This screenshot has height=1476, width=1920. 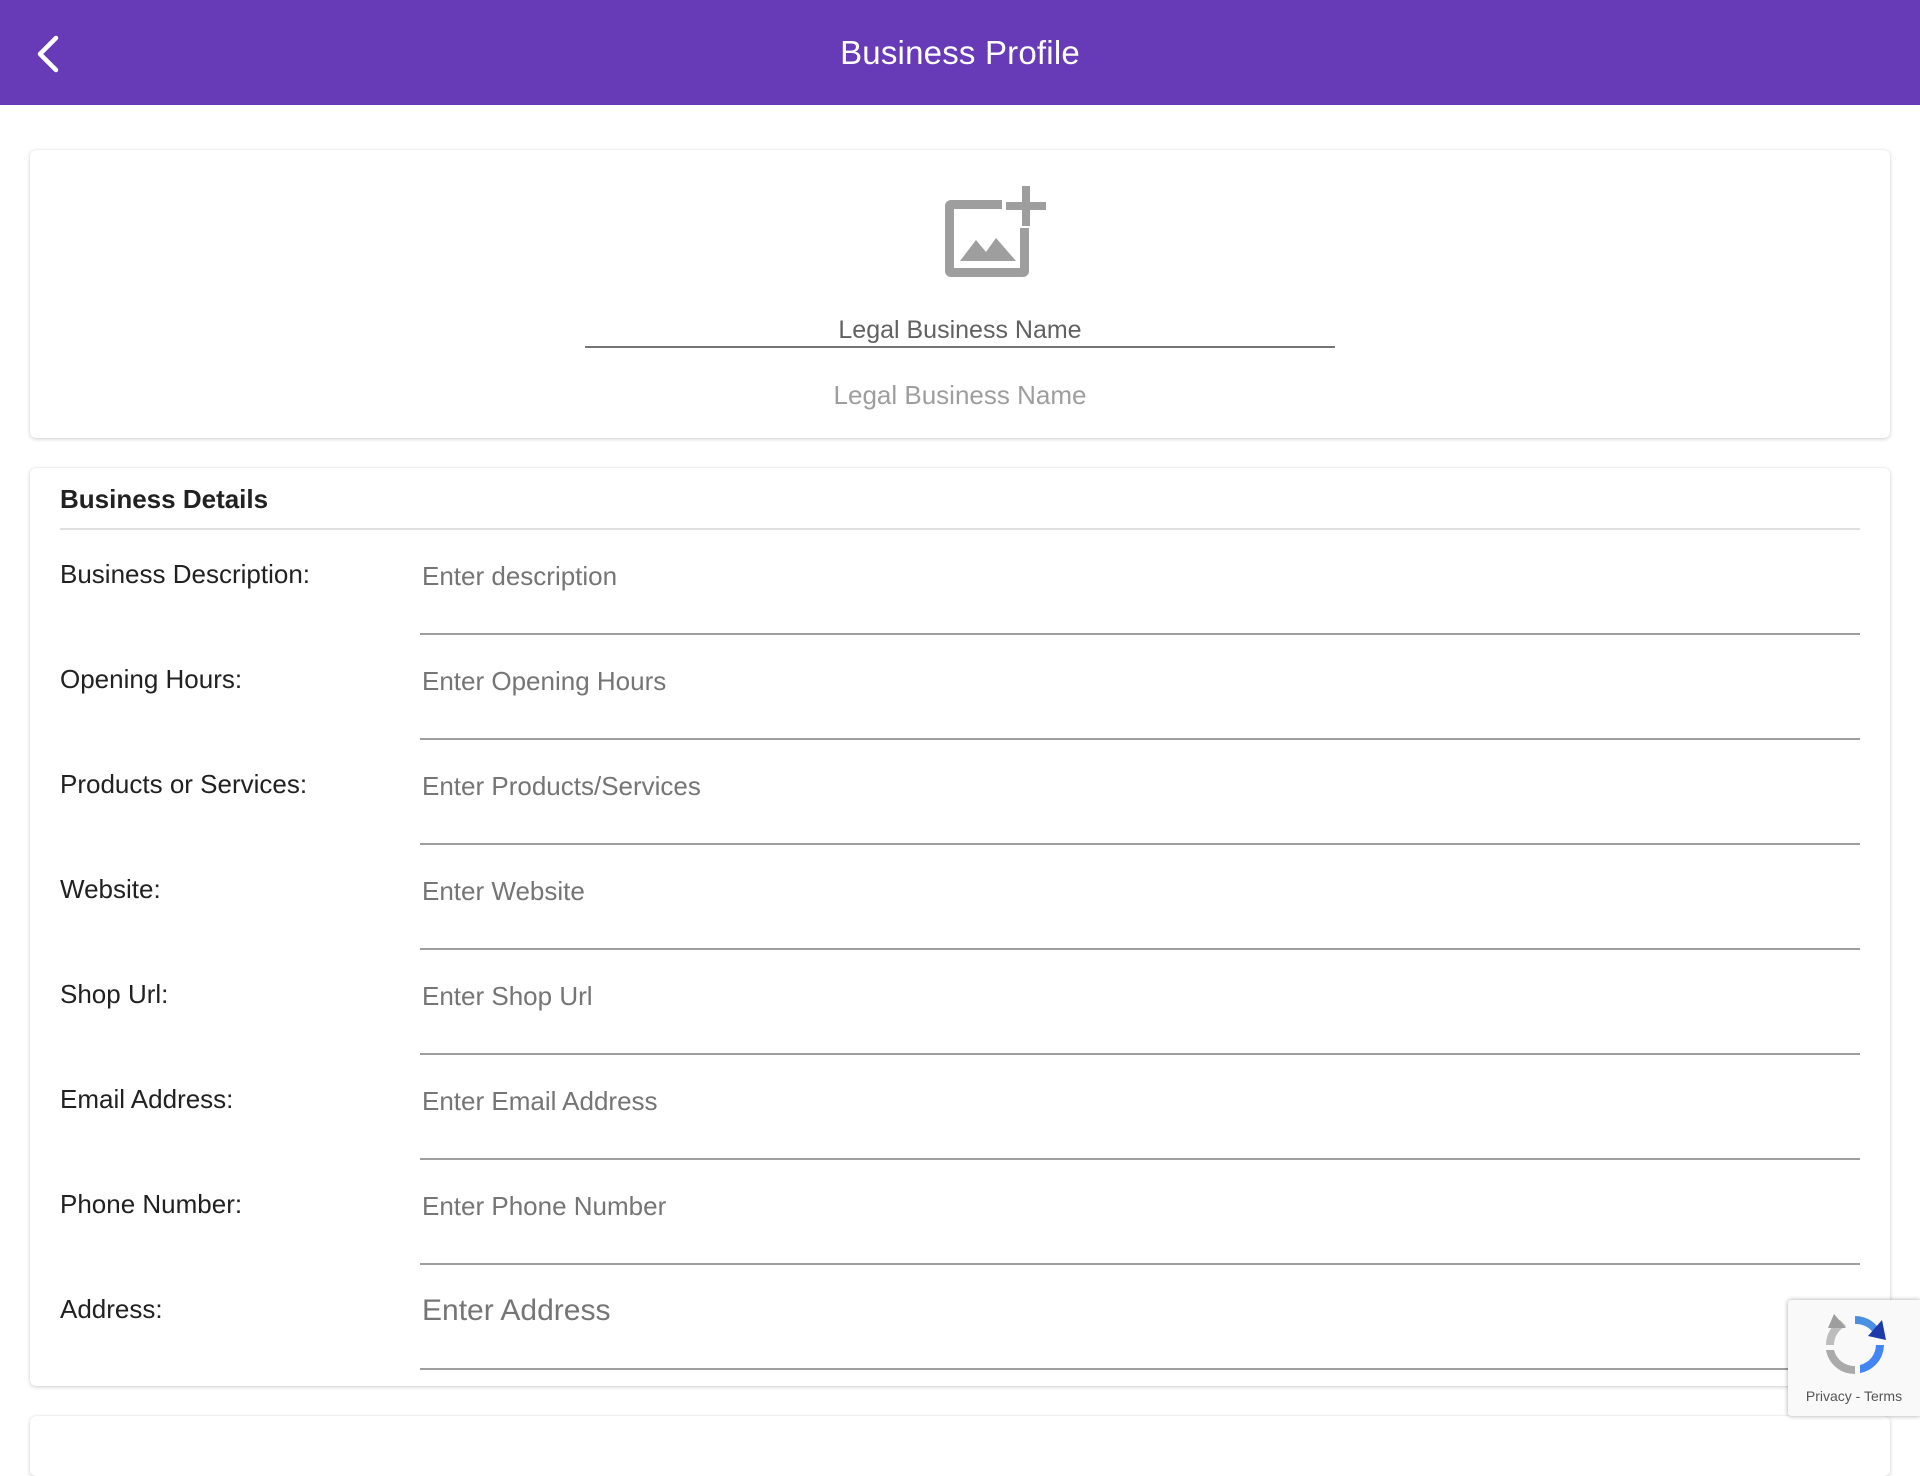 What do you see at coordinates (147, 1099) in the screenshot?
I see `email-address-label: Email Address:` at bounding box center [147, 1099].